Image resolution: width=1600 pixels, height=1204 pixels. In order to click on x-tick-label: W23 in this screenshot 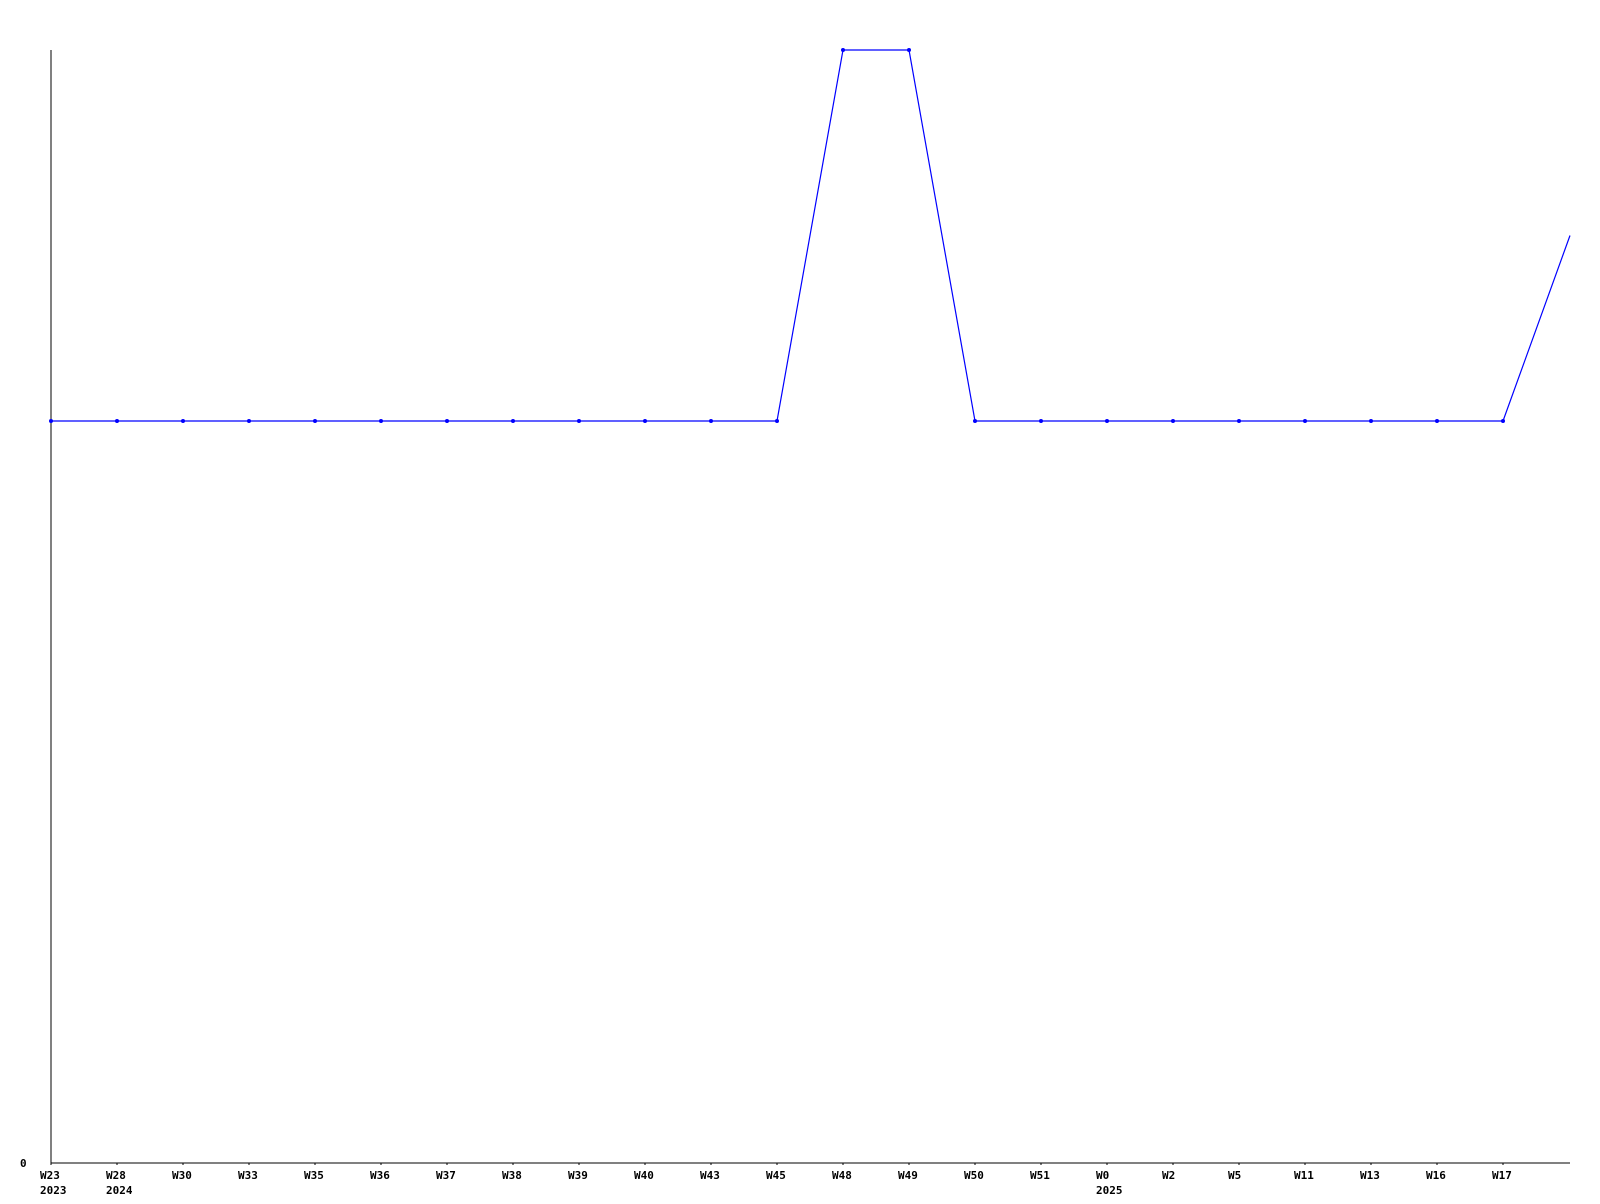, I will do `click(50, 1175)`.